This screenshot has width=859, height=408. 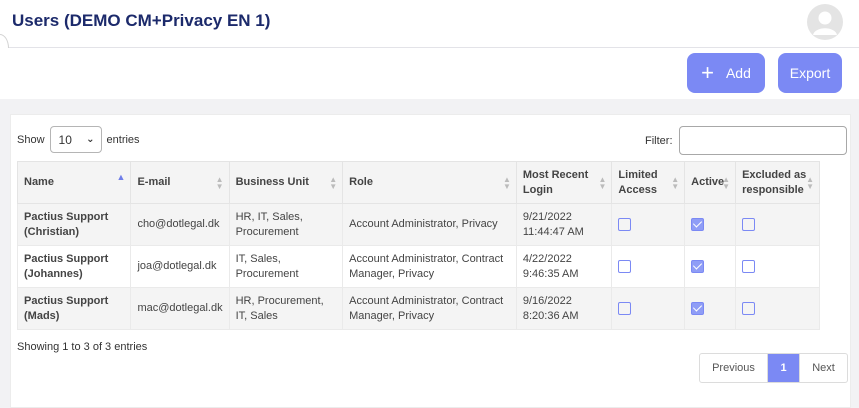 What do you see at coordinates (286, 308) in the screenshot?
I see `cell-business-unit: HR, Procurement, IT, Sales` at bounding box center [286, 308].